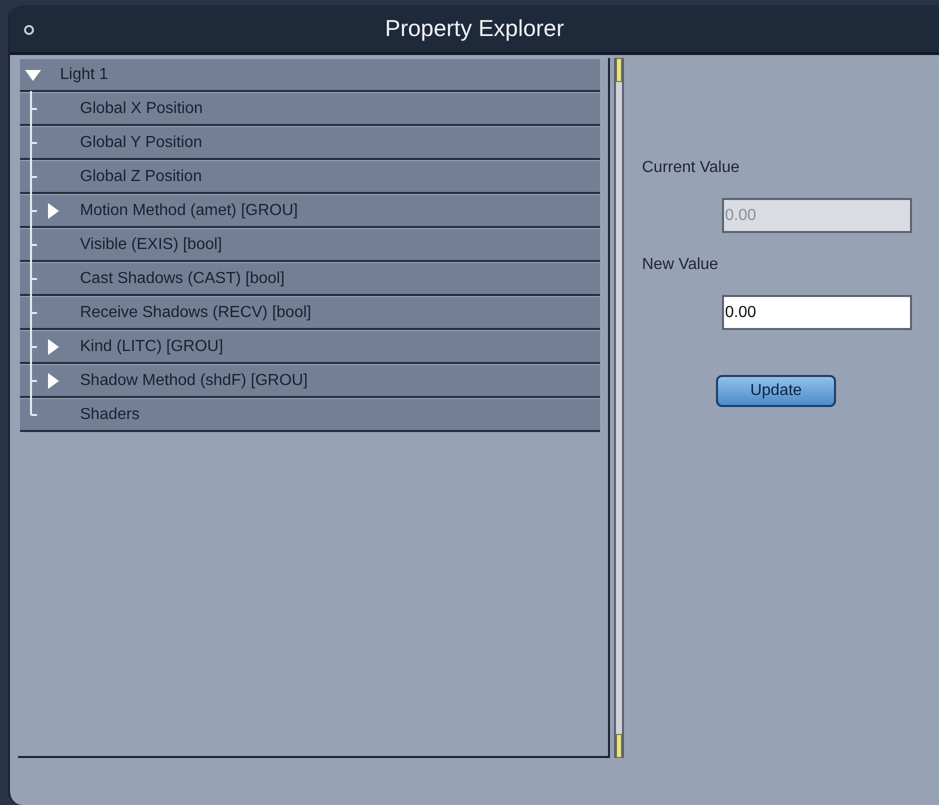 The image size is (939, 805). Describe the element at coordinates (776, 391) in the screenshot. I see `update-button: Update` at that location.